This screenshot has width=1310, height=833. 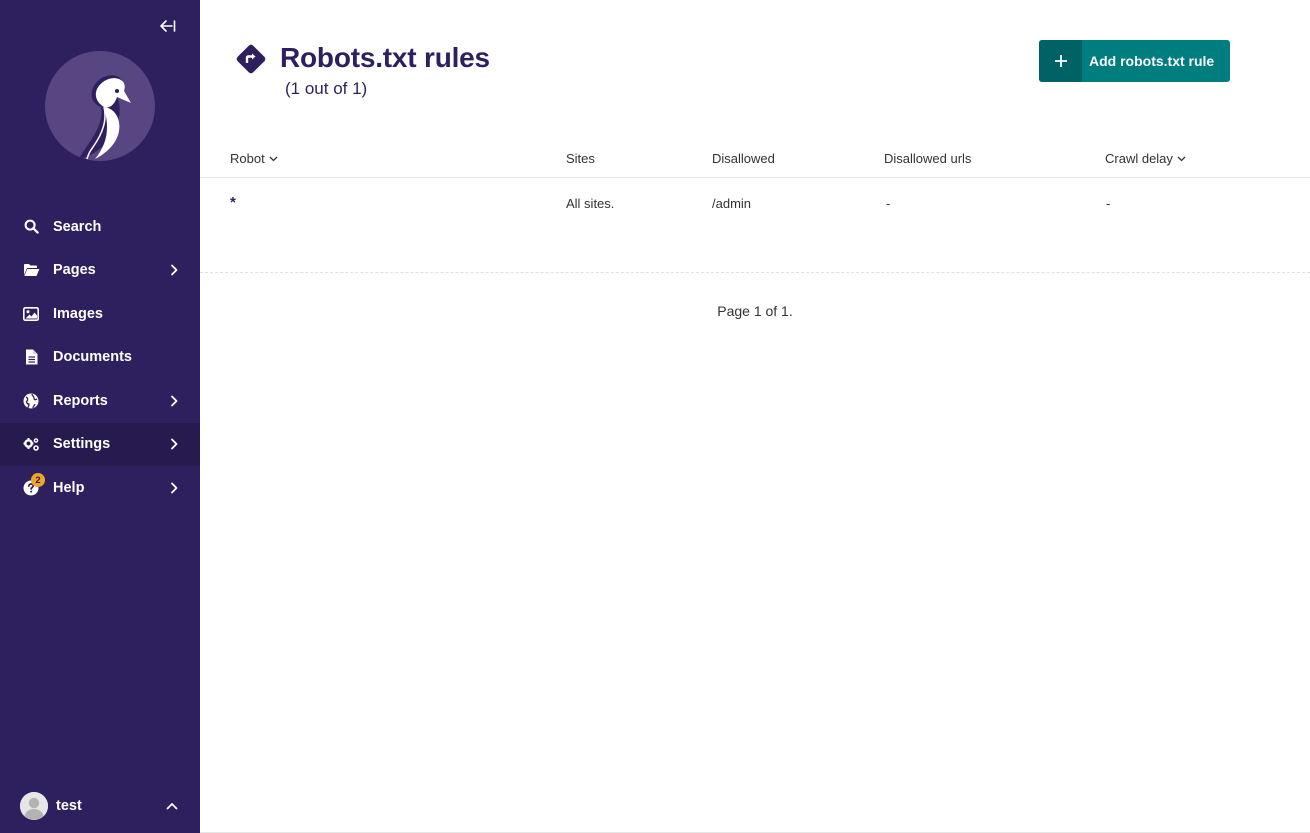 What do you see at coordinates (31, 270) in the screenshot?
I see `folder-open-icon` at bounding box center [31, 270].